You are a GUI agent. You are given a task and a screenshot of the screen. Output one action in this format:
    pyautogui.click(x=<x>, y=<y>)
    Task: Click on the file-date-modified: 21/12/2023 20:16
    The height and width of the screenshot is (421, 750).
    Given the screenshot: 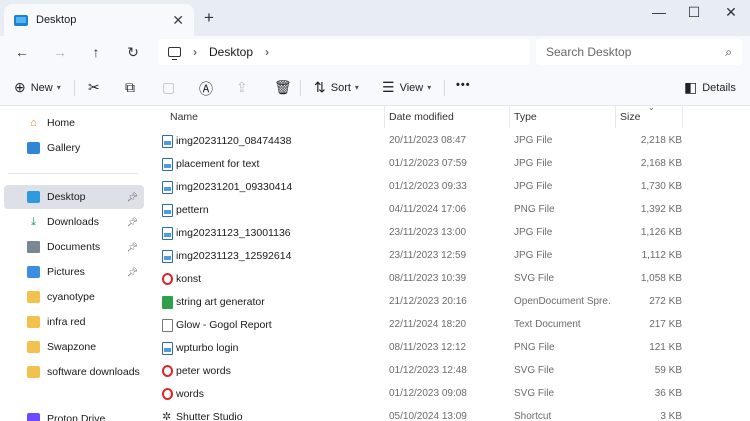 What is the action you would take?
    pyautogui.click(x=428, y=301)
    